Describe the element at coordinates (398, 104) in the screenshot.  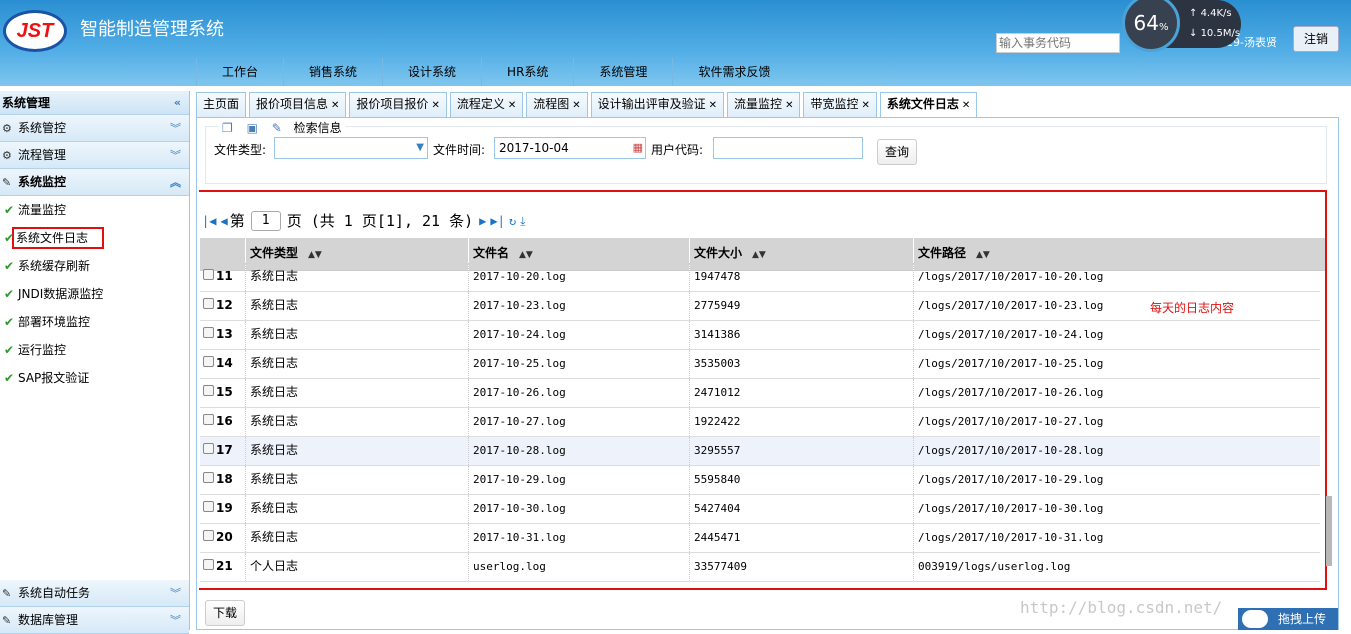
I see `tab-quote-price: 报价项目报价 ✕` at that location.